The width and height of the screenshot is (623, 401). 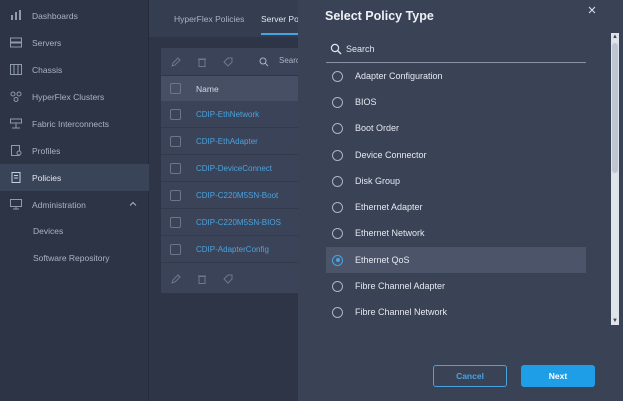 I want to click on policy-option-fibre-channel-network: Fibre Channel Network, so click(x=456, y=312).